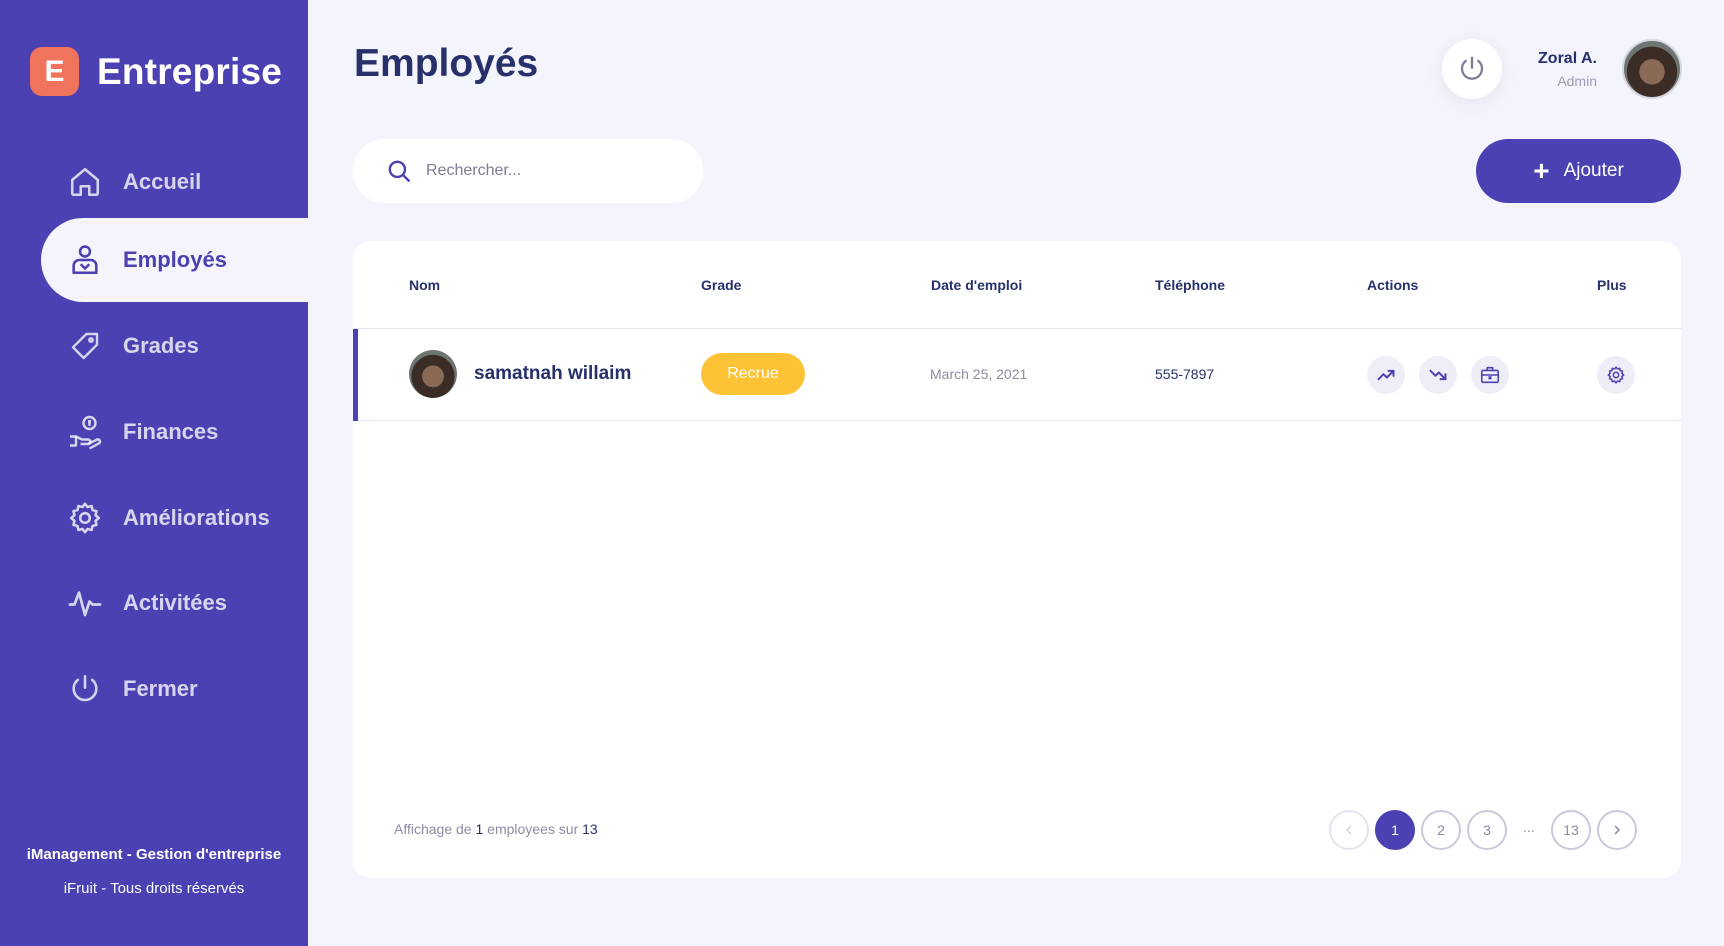 The image size is (1724, 946). I want to click on chevron-right-icon, so click(1617, 830).